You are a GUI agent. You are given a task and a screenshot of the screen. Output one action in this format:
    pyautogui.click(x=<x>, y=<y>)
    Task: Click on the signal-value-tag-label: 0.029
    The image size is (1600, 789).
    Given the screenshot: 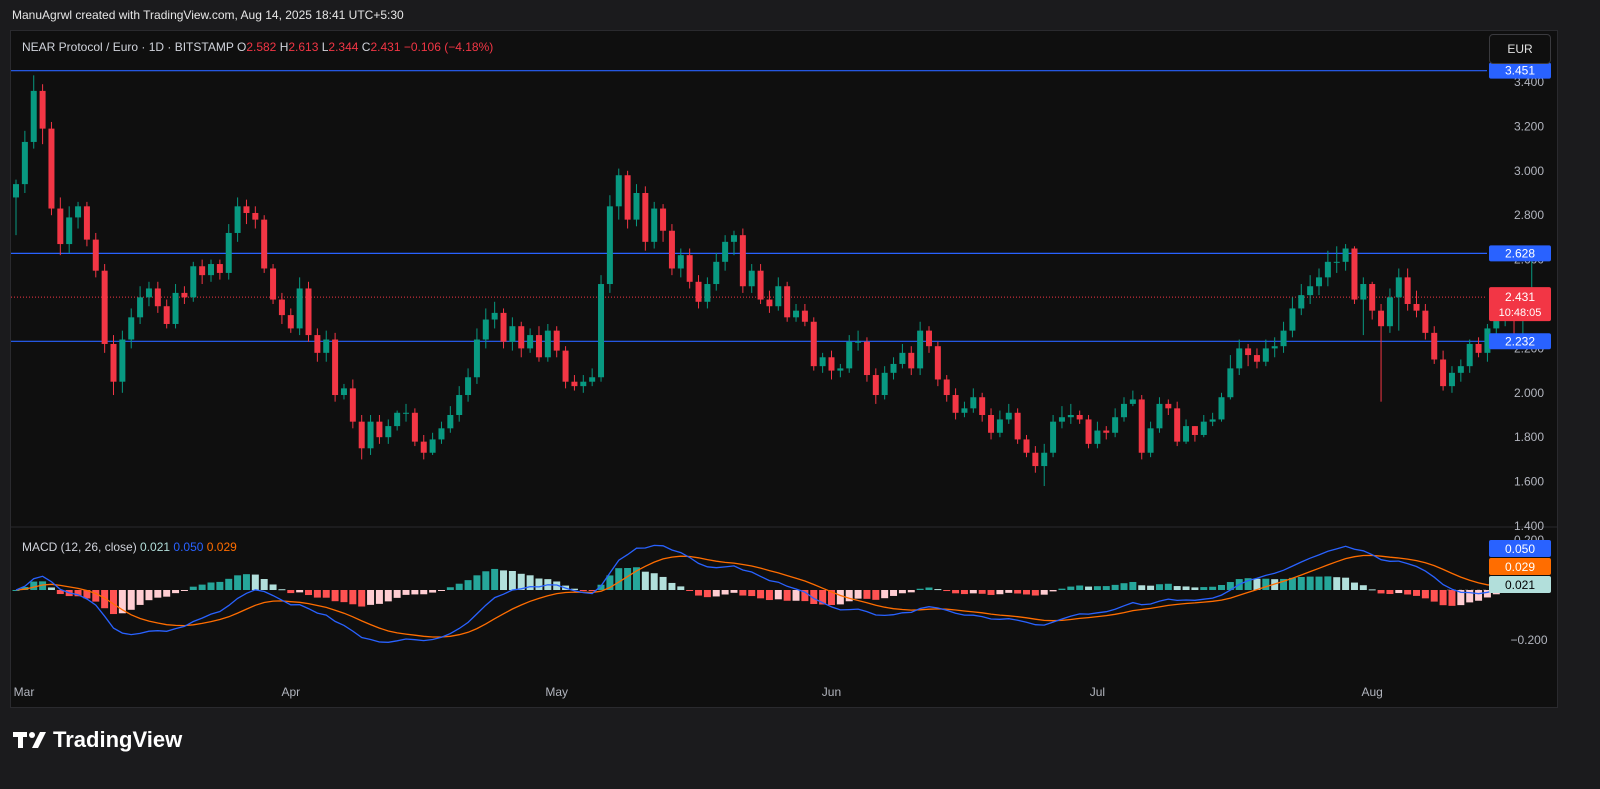 What is the action you would take?
    pyautogui.click(x=1520, y=567)
    